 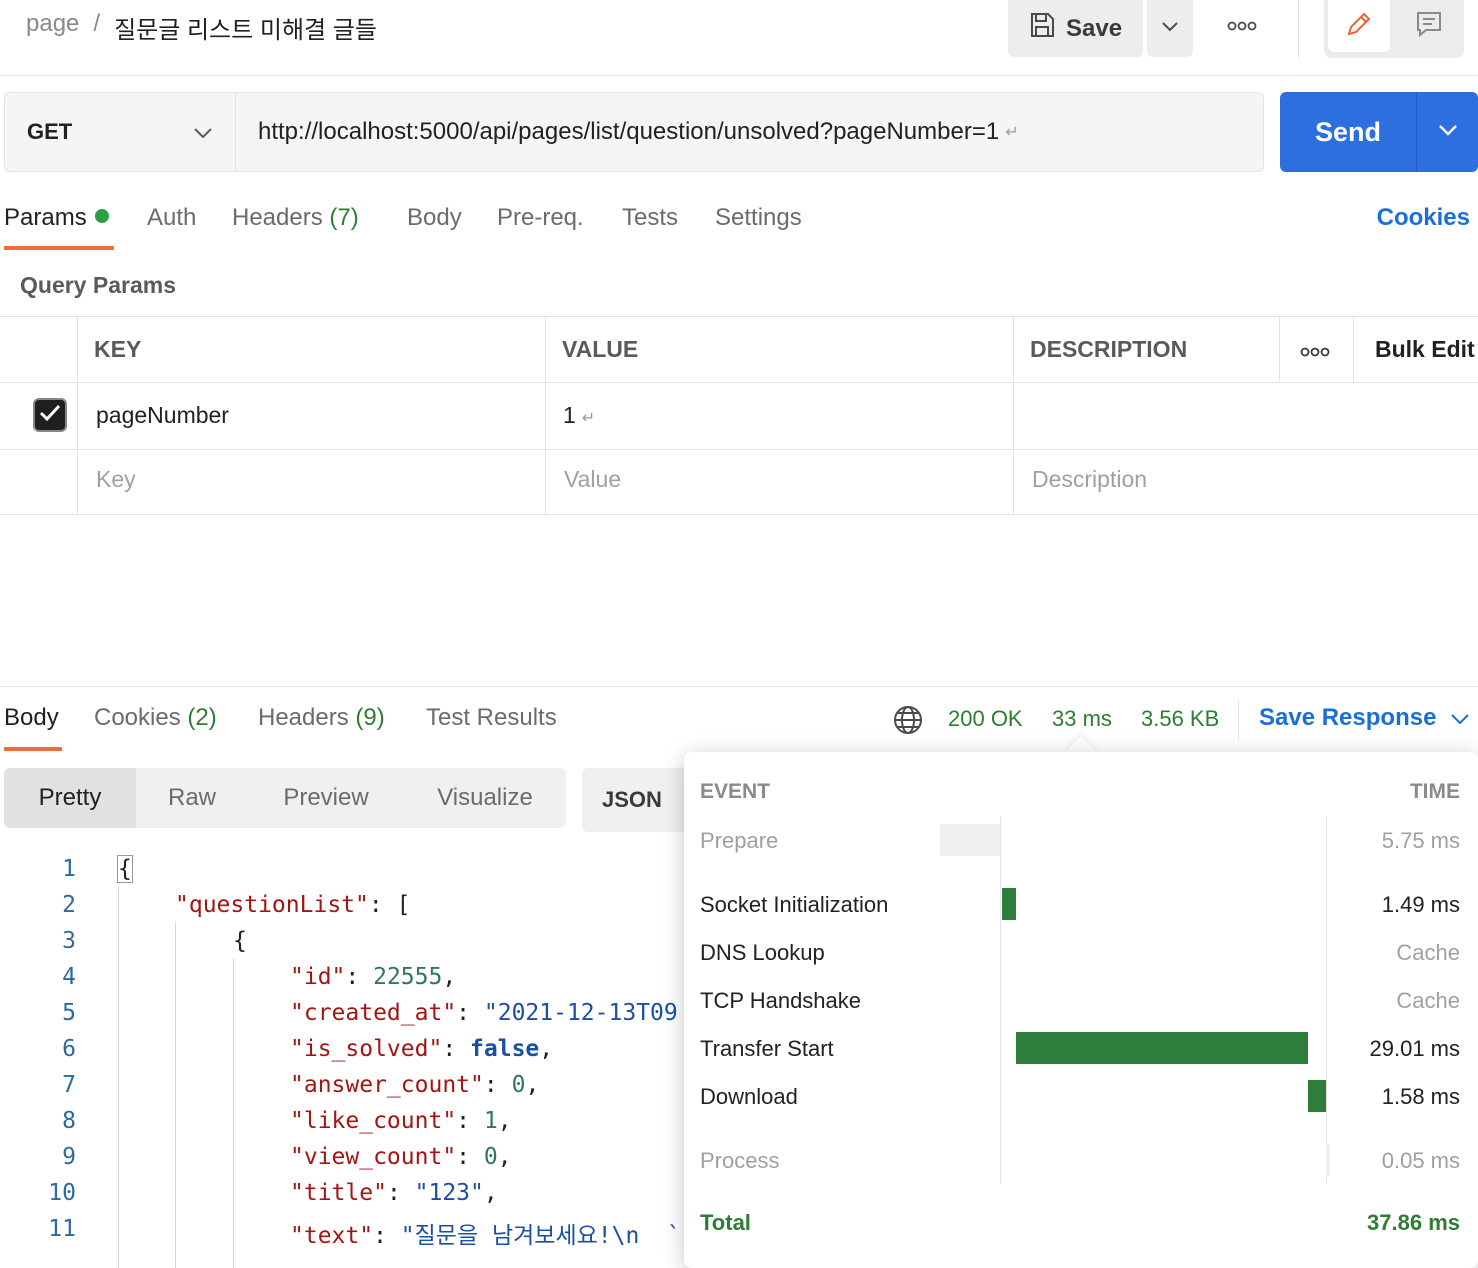 What do you see at coordinates (540, 218) in the screenshot?
I see `tab-prereq: Pre-req.` at bounding box center [540, 218].